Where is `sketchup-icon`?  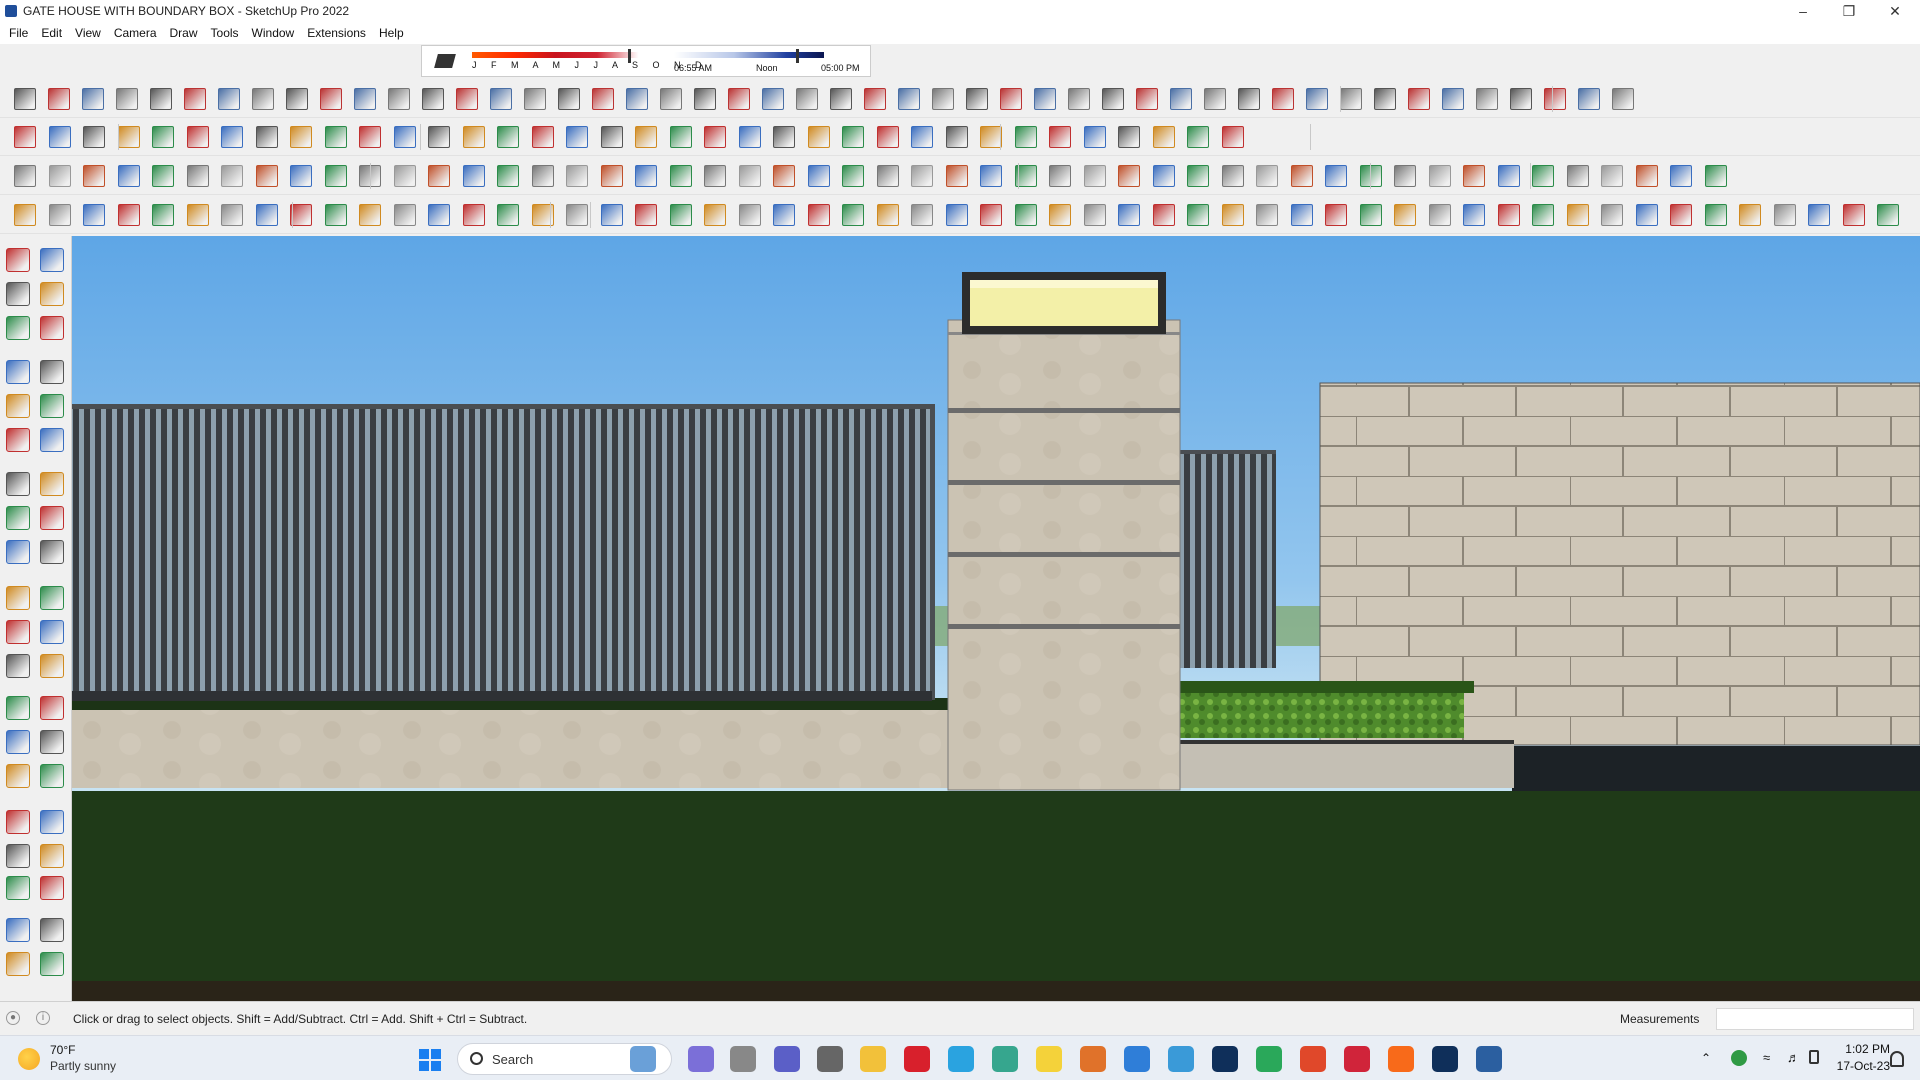 sketchup-icon is located at coordinates (1489, 1059).